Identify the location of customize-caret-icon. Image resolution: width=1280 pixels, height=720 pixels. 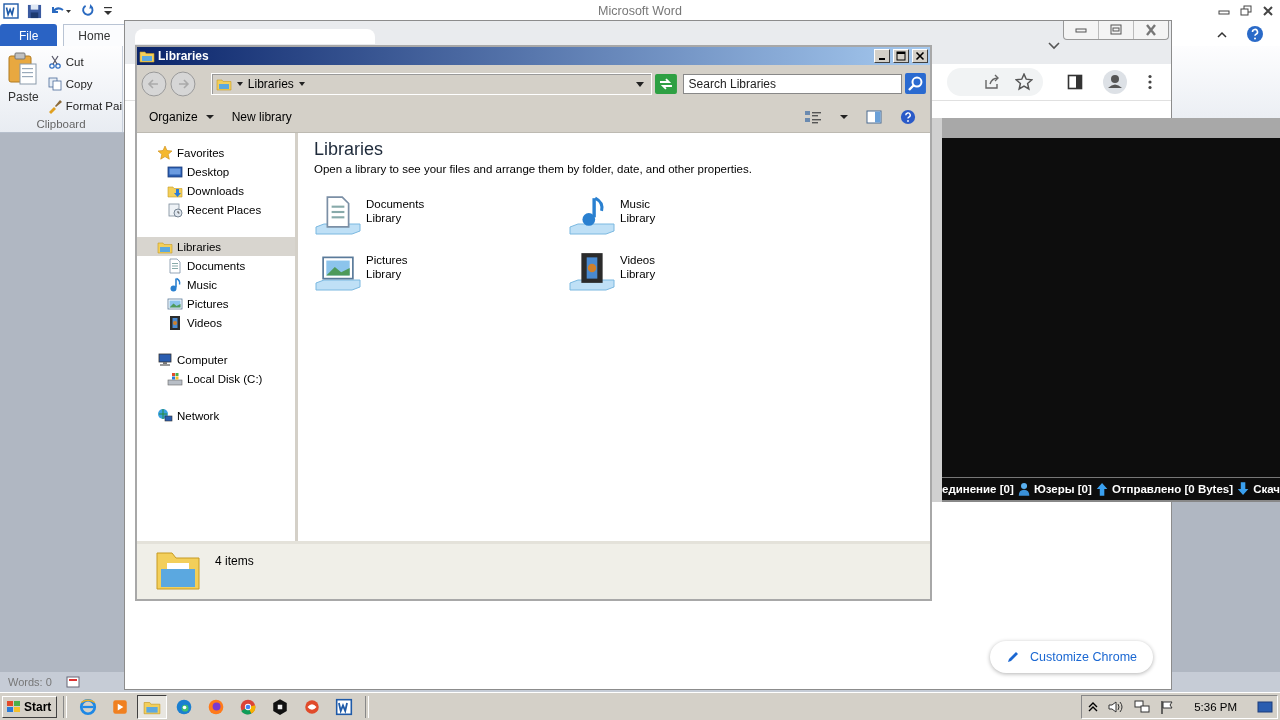
(108, 11).